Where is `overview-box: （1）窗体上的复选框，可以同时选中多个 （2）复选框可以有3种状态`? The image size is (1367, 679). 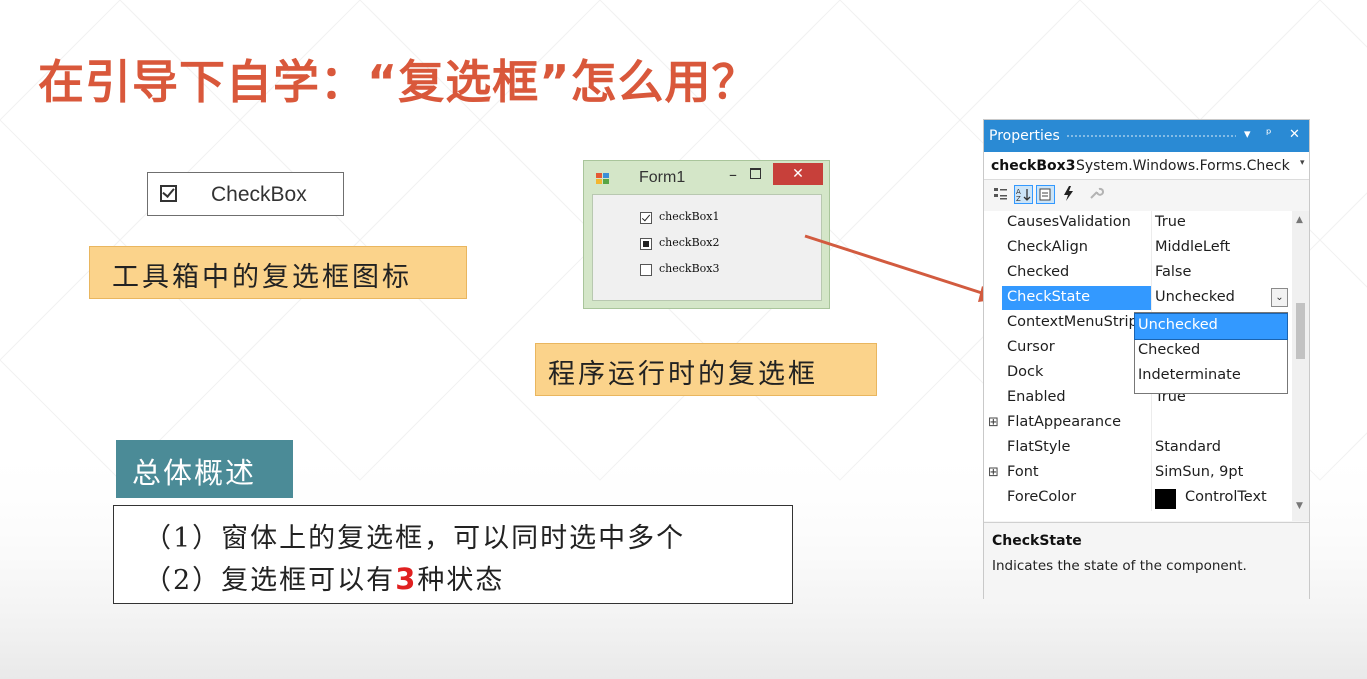 overview-box: （1）窗体上的复选框，可以同时选中多个 （2）复选框可以有3种状态 is located at coordinates (453, 554).